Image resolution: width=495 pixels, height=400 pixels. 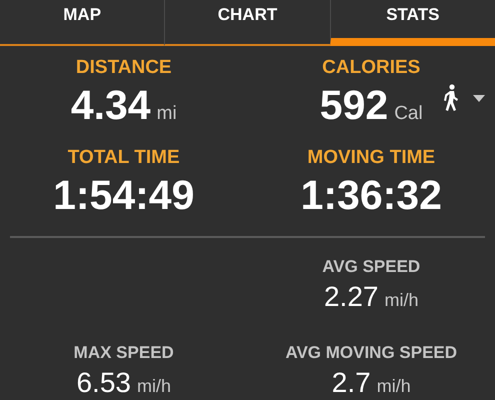 What do you see at coordinates (371, 158) in the screenshot?
I see `stat-label: MOVING TIME` at bounding box center [371, 158].